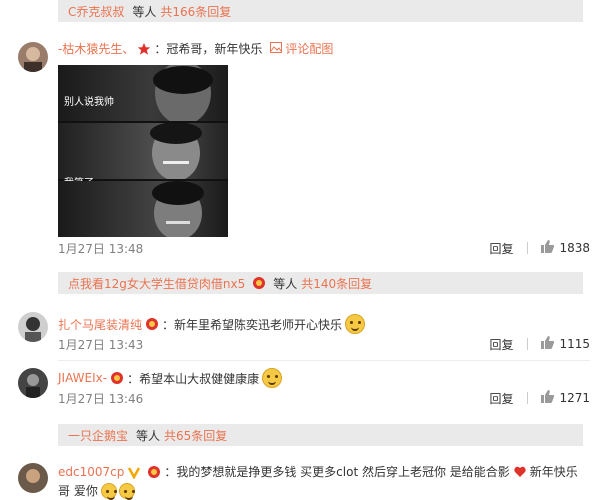 The height and width of the screenshot is (500, 600). I want to click on like-button: 1115, so click(565, 344).